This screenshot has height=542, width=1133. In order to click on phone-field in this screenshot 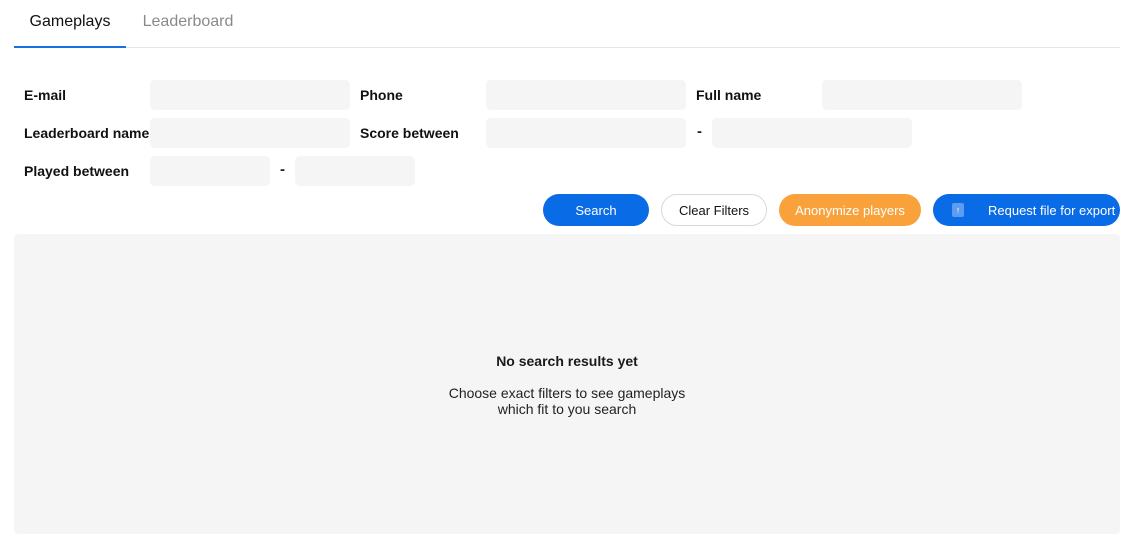, I will do `click(586, 95)`.